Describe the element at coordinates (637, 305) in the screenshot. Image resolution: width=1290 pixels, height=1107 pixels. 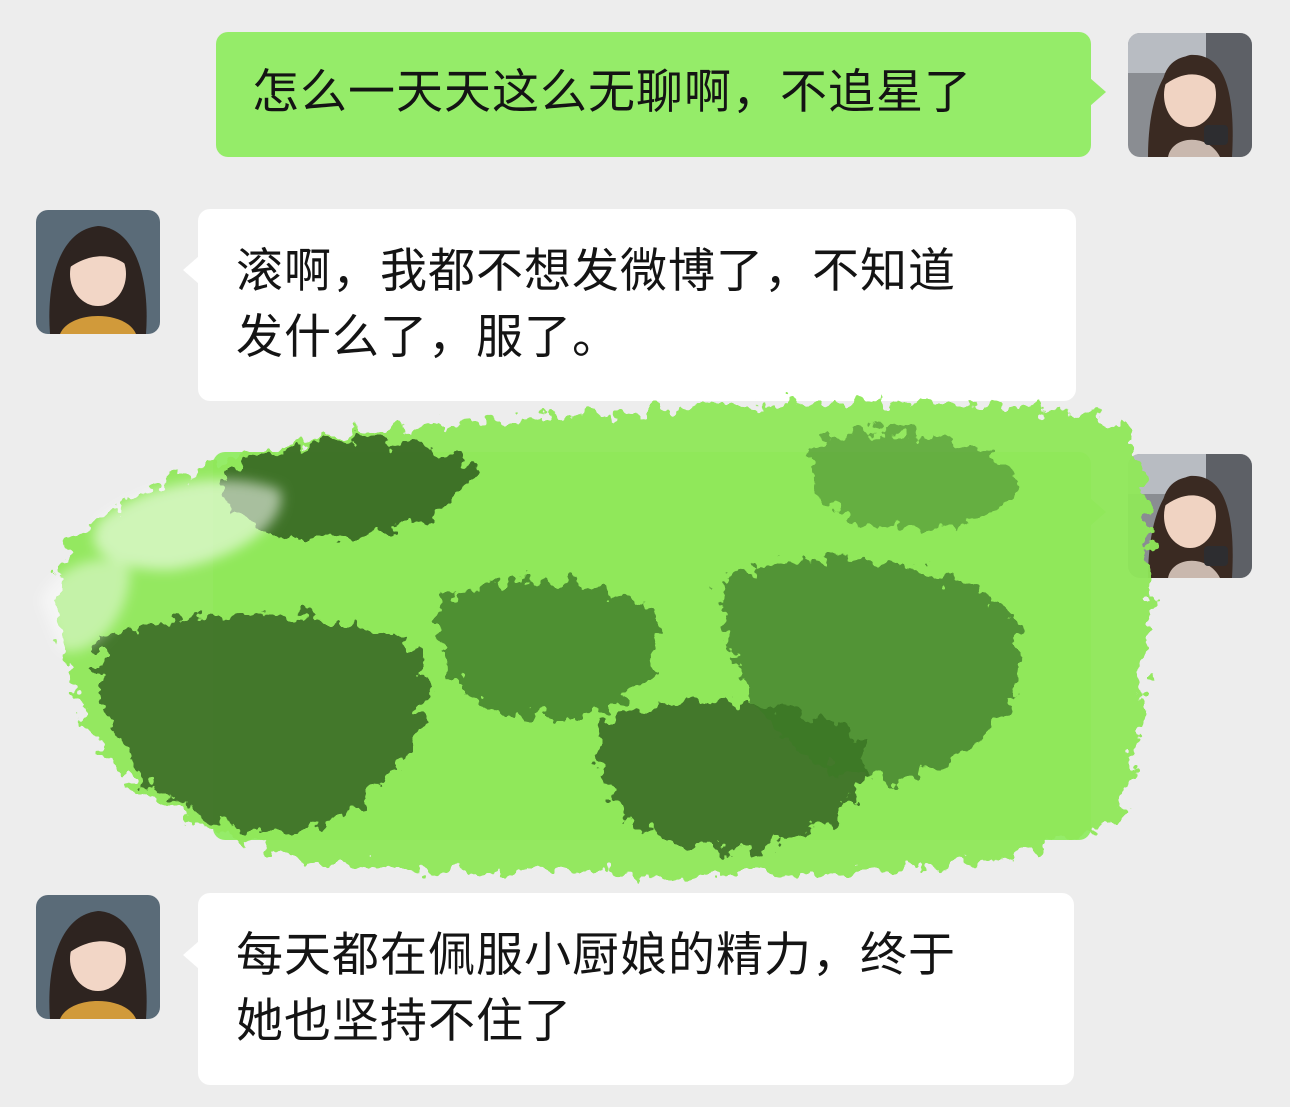
I see `message-bubble: 滚啊，我都不想发微博了，不知道 发什么了，服了。` at that location.